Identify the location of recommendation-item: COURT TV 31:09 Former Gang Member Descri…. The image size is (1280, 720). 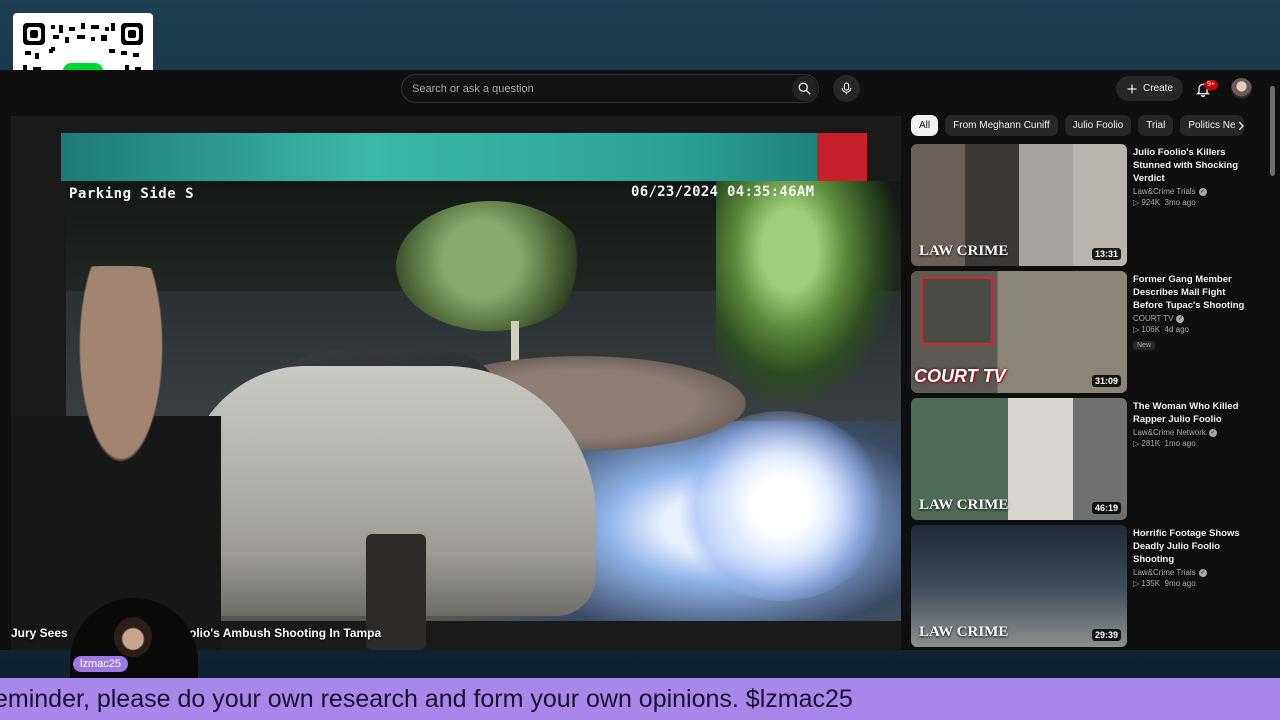
(1081, 332).